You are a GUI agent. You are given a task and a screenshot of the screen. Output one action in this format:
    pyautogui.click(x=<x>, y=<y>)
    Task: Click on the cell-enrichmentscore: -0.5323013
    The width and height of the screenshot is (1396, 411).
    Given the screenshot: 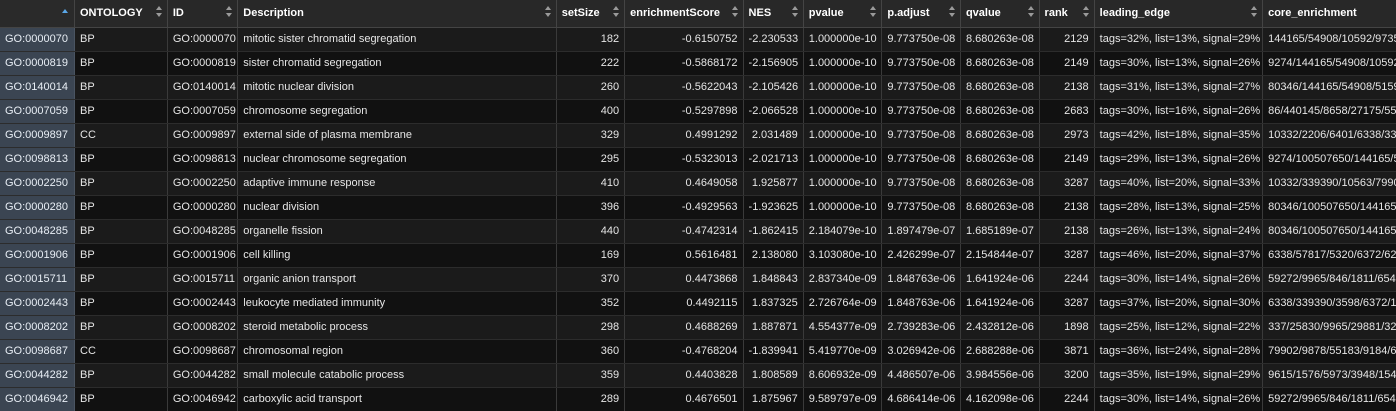 What is the action you would take?
    pyautogui.click(x=684, y=159)
    